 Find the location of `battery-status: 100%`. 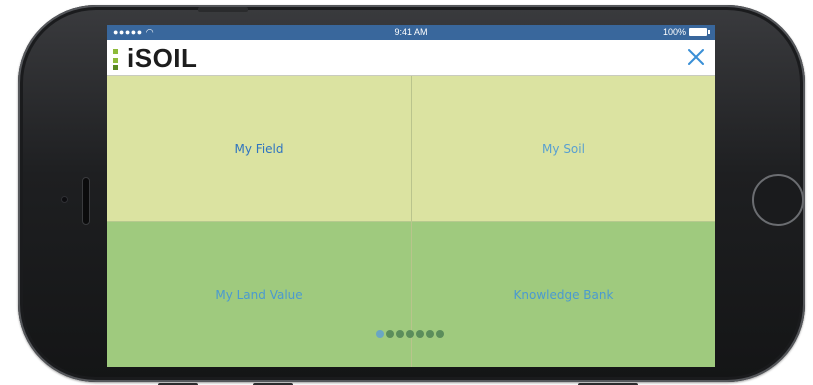

battery-status: 100% is located at coordinates (686, 32).